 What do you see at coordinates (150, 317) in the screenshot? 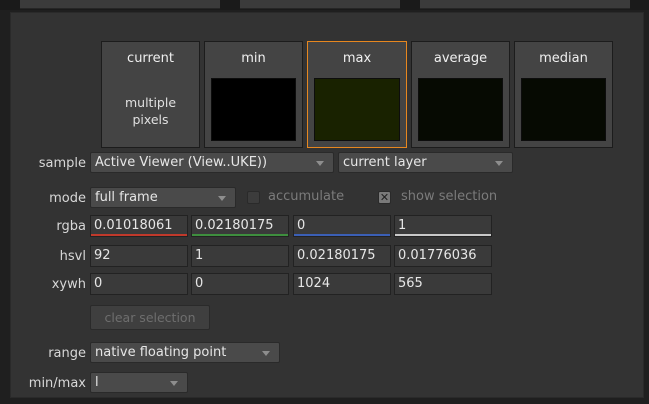
I see `clear-selection-button: clear selection` at bounding box center [150, 317].